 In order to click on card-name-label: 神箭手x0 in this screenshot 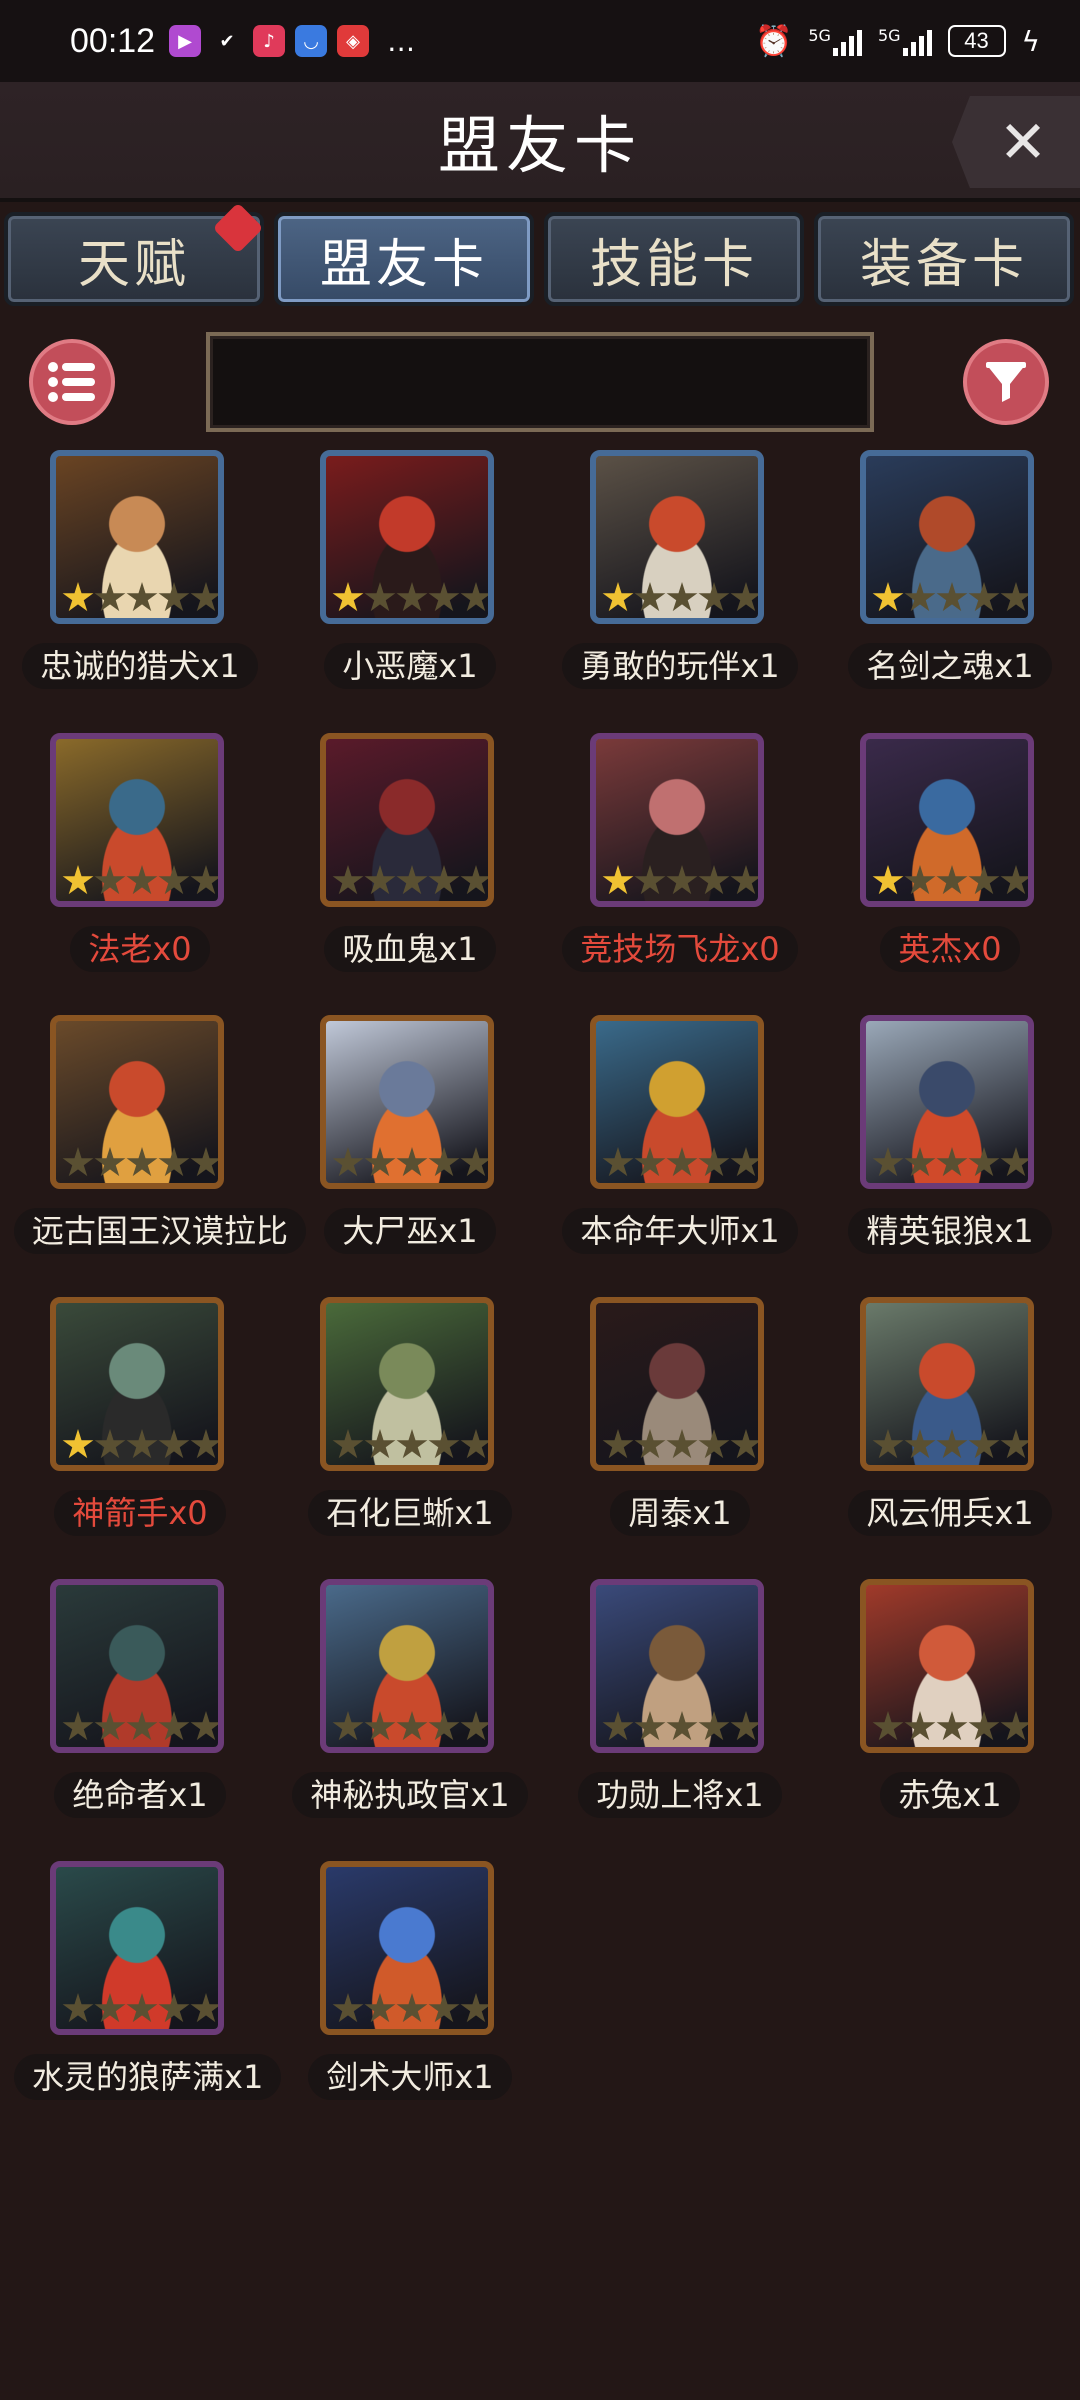, I will do `click(140, 1513)`.